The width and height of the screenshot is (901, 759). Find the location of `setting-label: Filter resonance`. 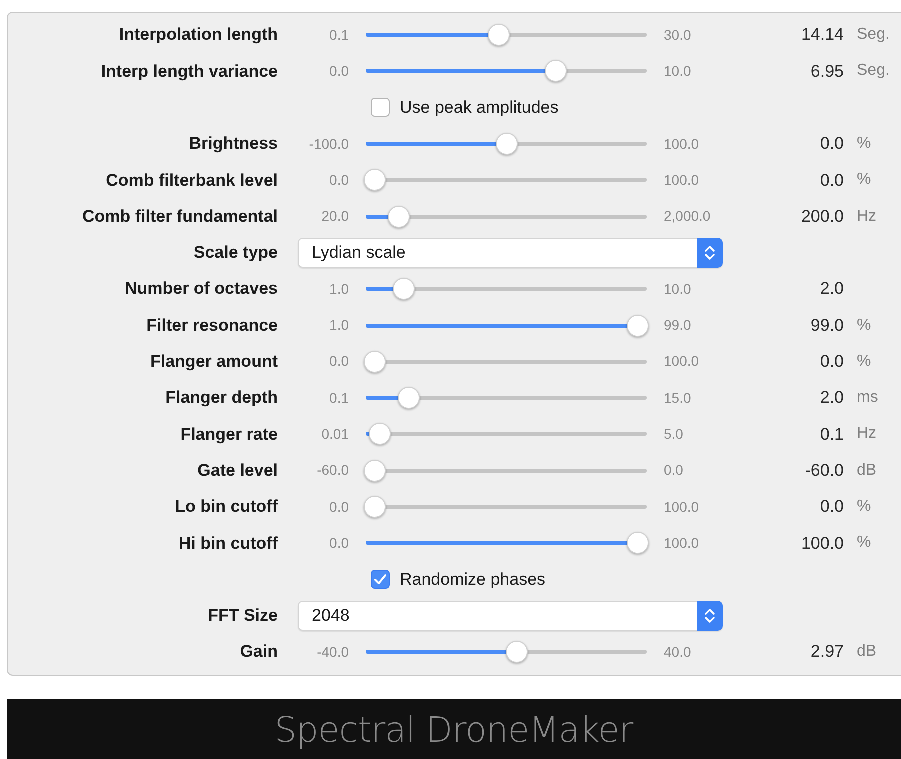

setting-label: Filter resonance is located at coordinates (212, 325).